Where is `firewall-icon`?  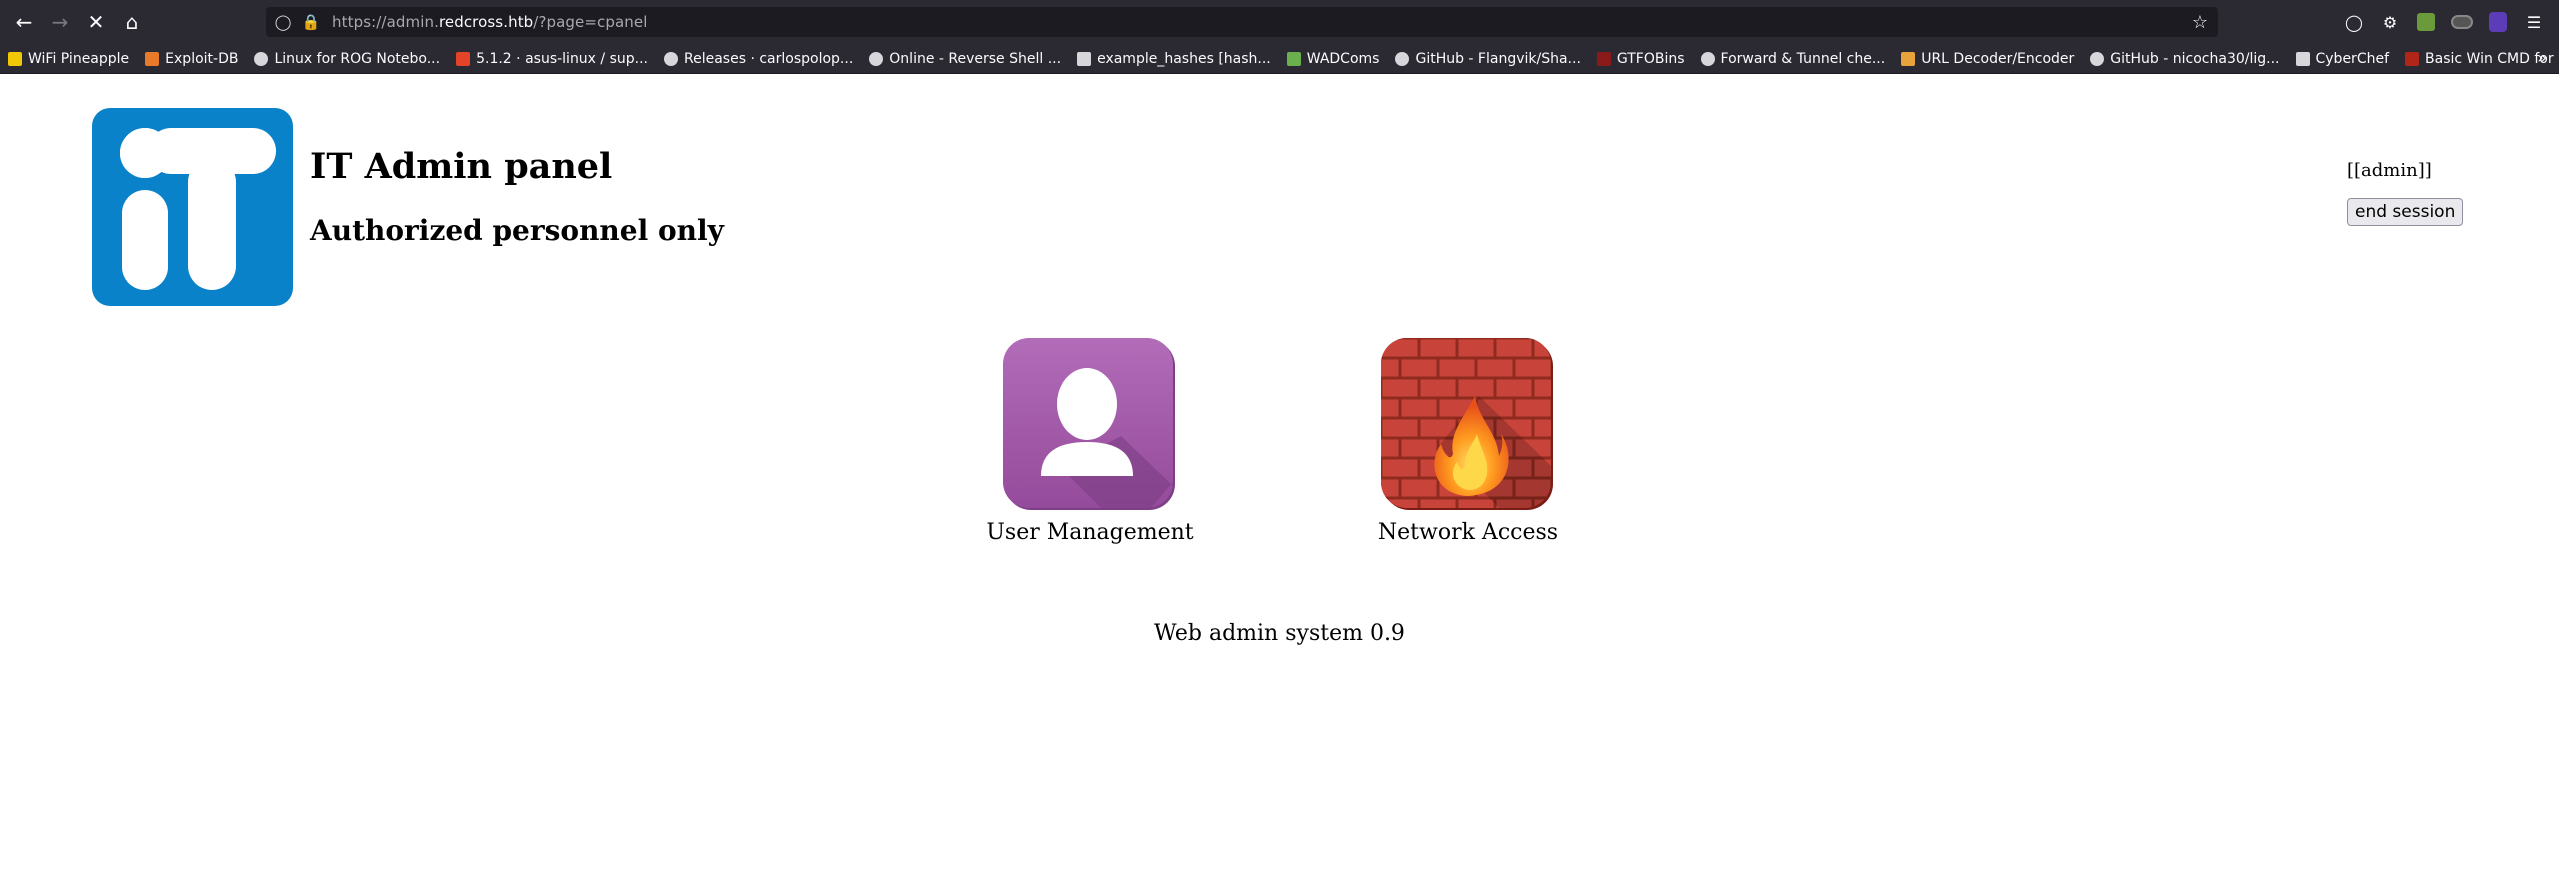
firewall-icon is located at coordinates (1468, 425).